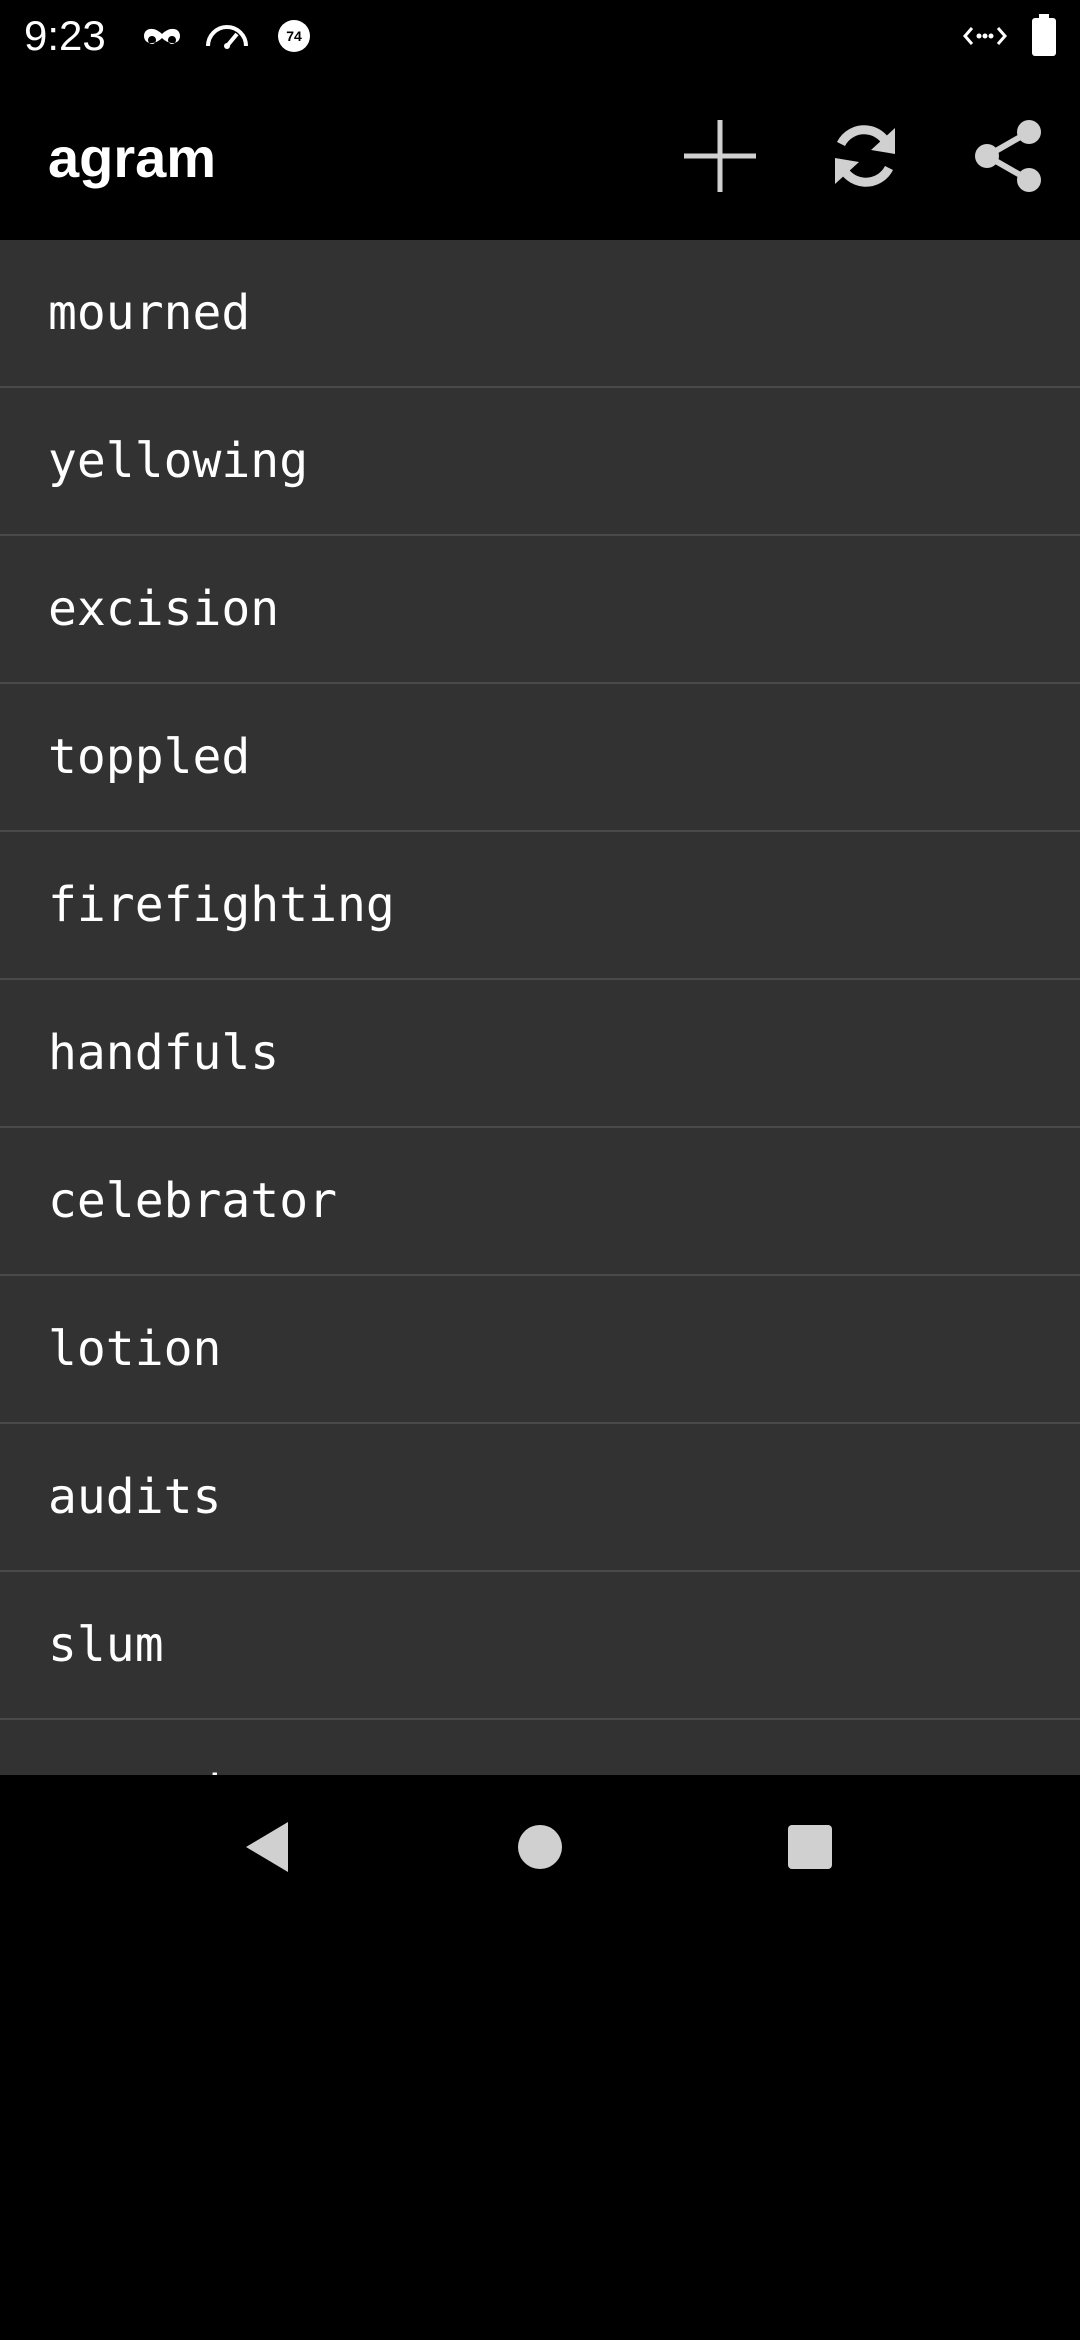 This screenshot has height=2340, width=1080. Describe the element at coordinates (149, 313) in the screenshot. I see `list-item-label: mourned` at that location.